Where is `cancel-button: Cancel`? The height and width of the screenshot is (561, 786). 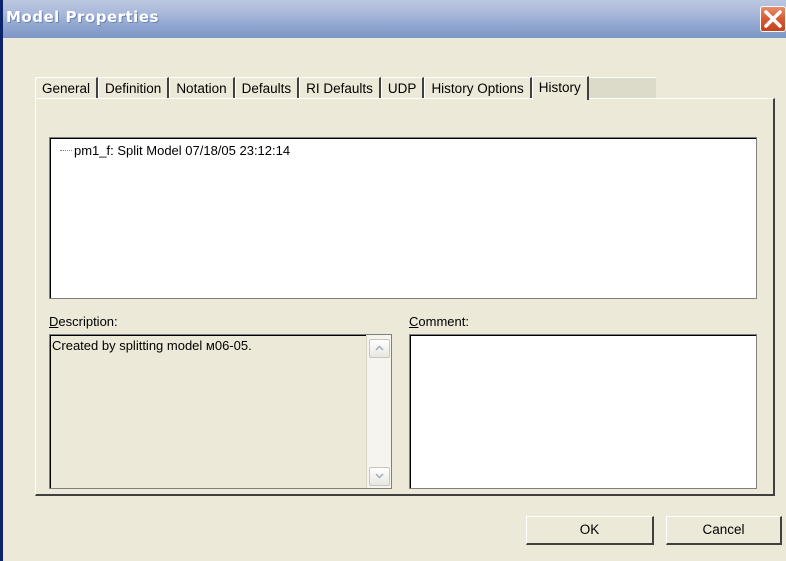 cancel-button: Cancel is located at coordinates (724, 530).